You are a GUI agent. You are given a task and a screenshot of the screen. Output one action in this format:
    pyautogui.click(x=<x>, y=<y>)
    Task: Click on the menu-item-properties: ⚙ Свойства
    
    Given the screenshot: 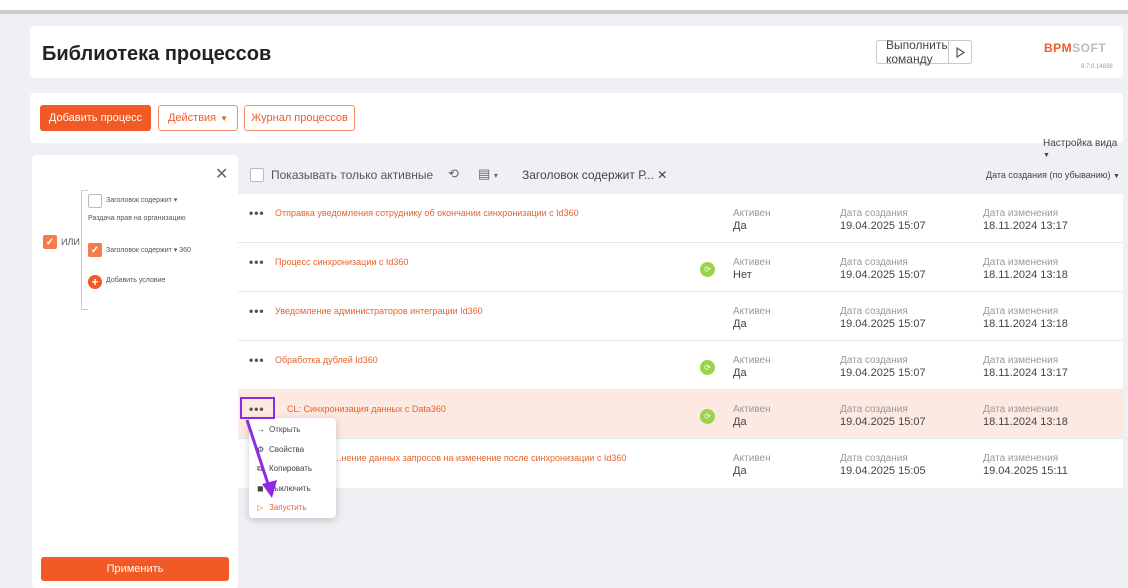 What is the action you would take?
    pyautogui.click(x=280, y=449)
    